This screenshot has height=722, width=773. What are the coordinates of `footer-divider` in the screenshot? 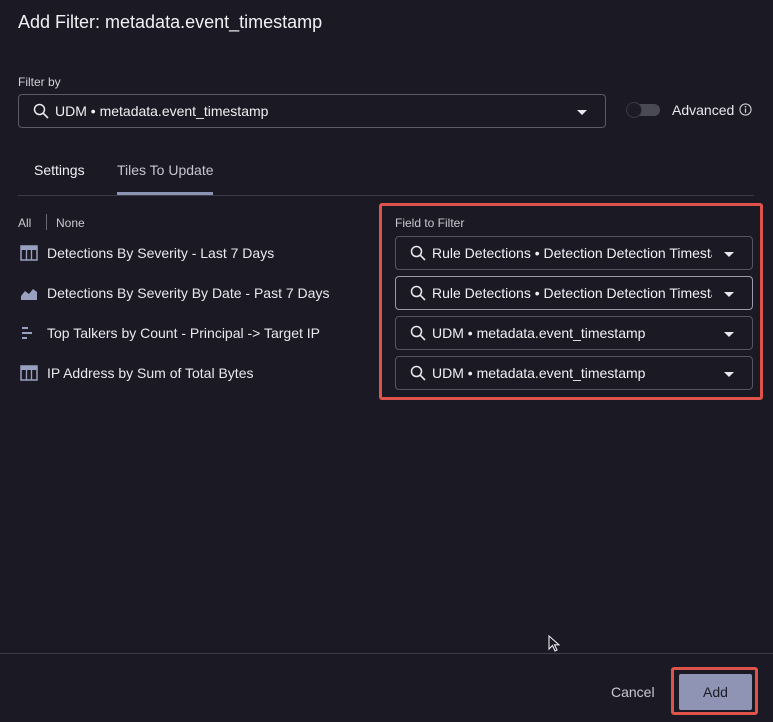 It's located at (386, 653).